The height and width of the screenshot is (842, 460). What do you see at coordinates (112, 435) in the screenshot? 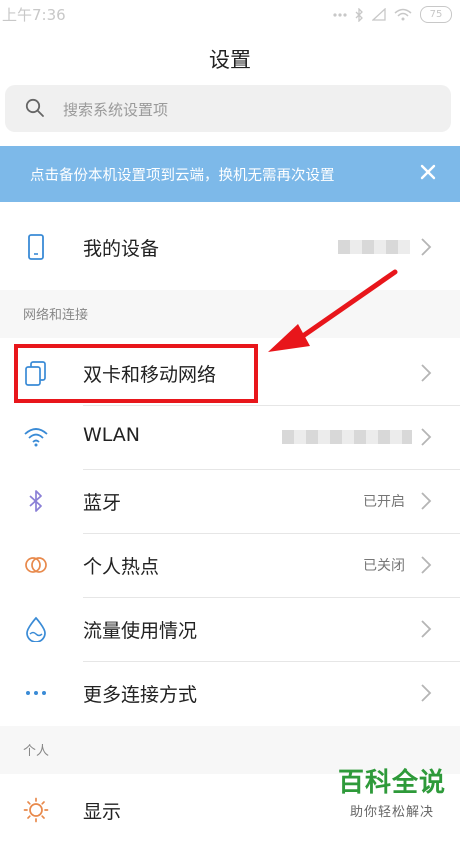
I see `row-label: WLAN` at bounding box center [112, 435].